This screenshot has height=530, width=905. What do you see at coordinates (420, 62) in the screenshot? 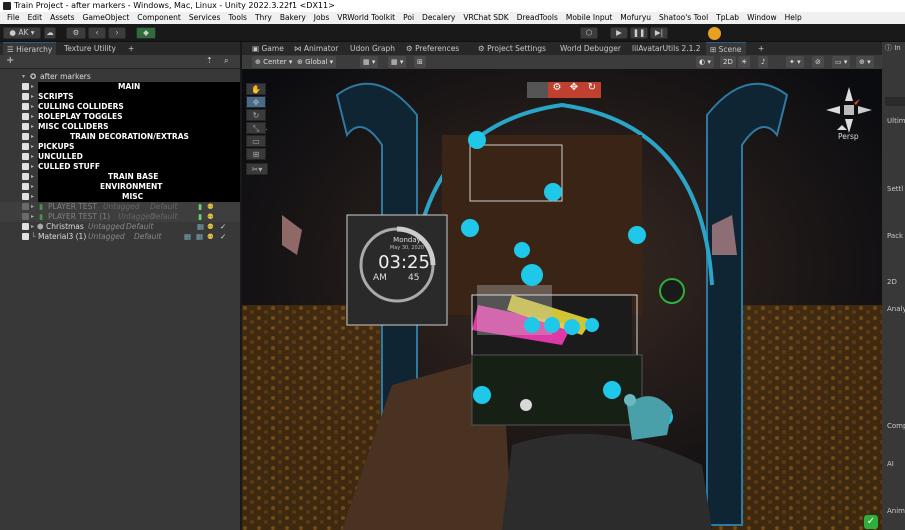
I see `increment-snap-icon: ⊞` at bounding box center [420, 62].